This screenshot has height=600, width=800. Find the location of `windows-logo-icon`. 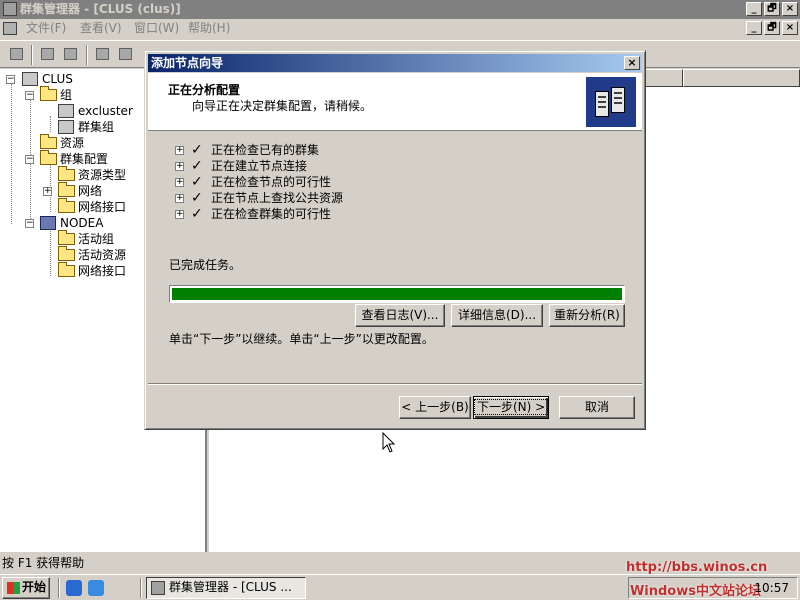

windows-logo-icon is located at coordinates (13, 588).